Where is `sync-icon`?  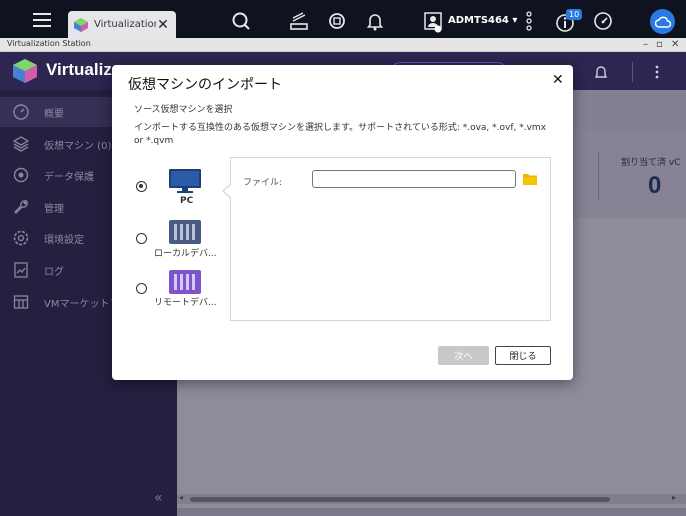
sync-icon is located at coordinates (337, 21).